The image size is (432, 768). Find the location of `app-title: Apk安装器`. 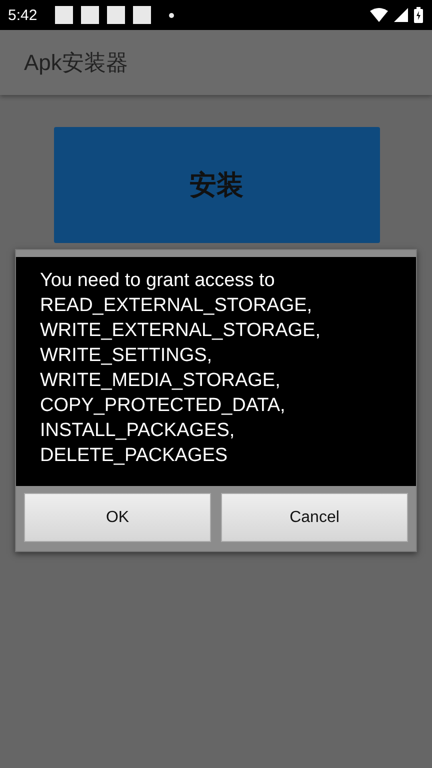

app-title: Apk安装器 is located at coordinates (76, 62).